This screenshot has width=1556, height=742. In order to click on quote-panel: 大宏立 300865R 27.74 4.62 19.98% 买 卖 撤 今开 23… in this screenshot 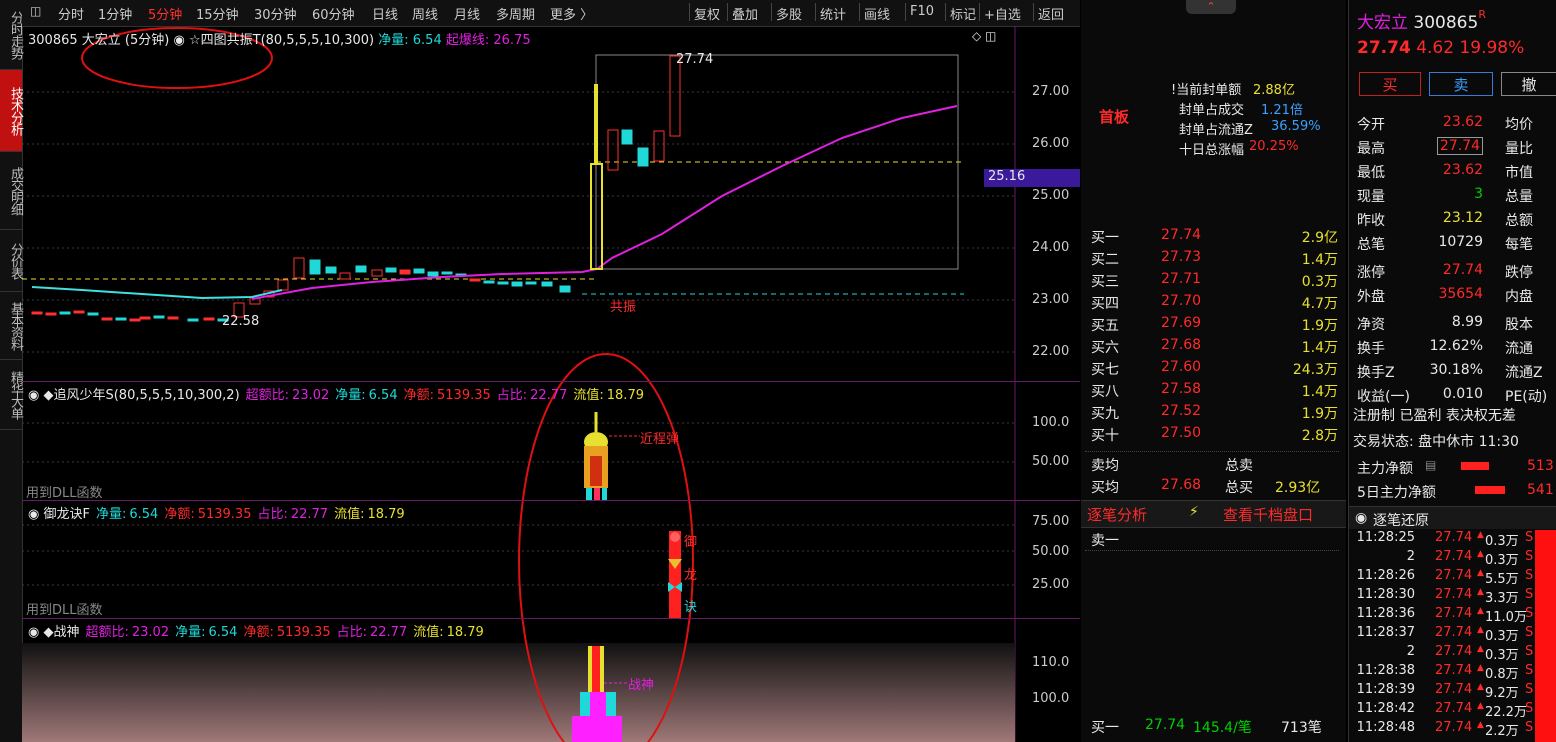, I will do `click(1452, 371)`.